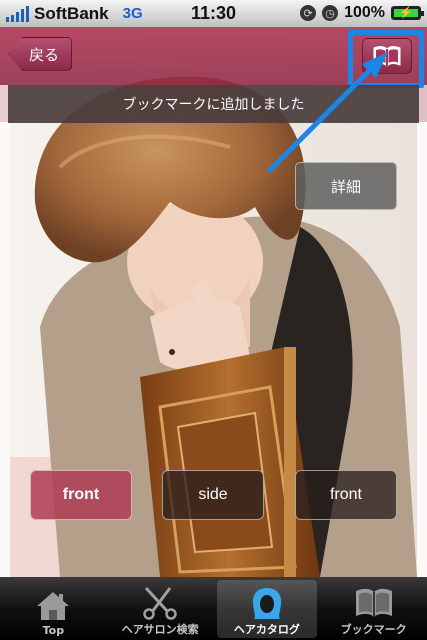  I want to click on status-bar: SoftBank 3G 11:30 ⟳ ◷ 100% ⚡, so click(213, 13).